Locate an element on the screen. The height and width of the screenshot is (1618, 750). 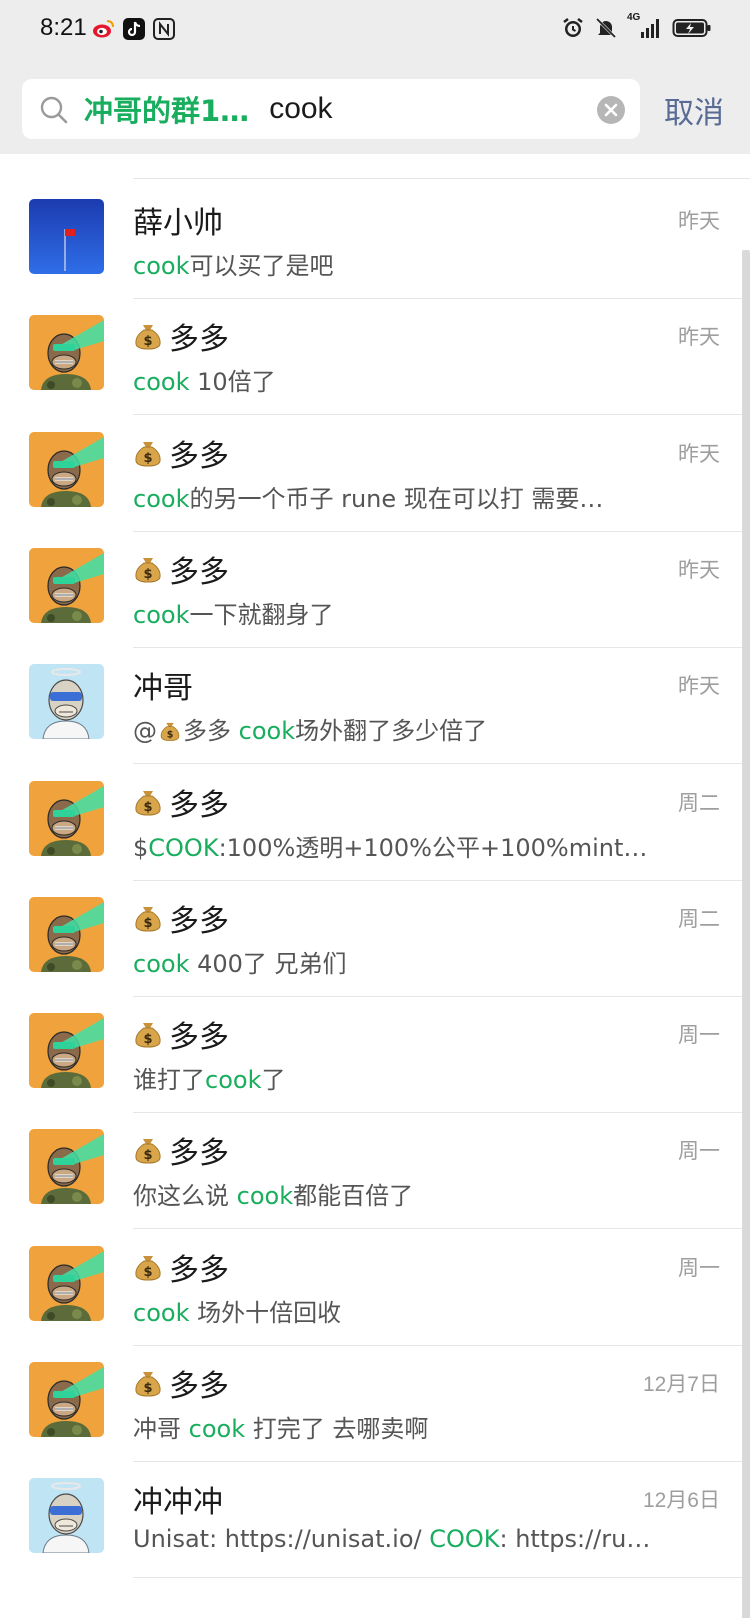
notification-icons is located at coordinates (134, 29).